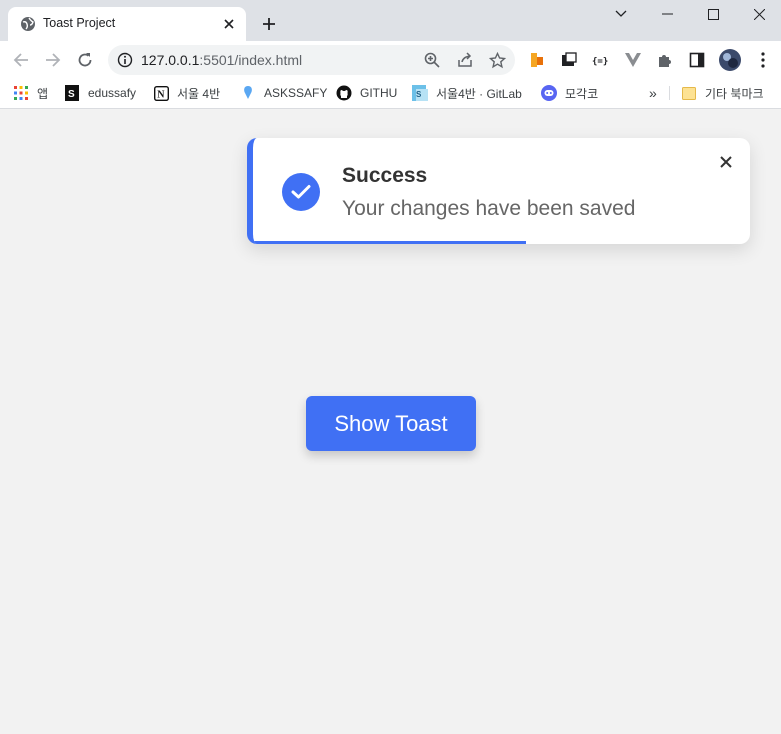 Image resolution: width=781 pixels, height=734 pixels. What do you see at coordinates (667, 14) in the screenshot?
I see `minimize-icon` at bounding box center [667, 14].